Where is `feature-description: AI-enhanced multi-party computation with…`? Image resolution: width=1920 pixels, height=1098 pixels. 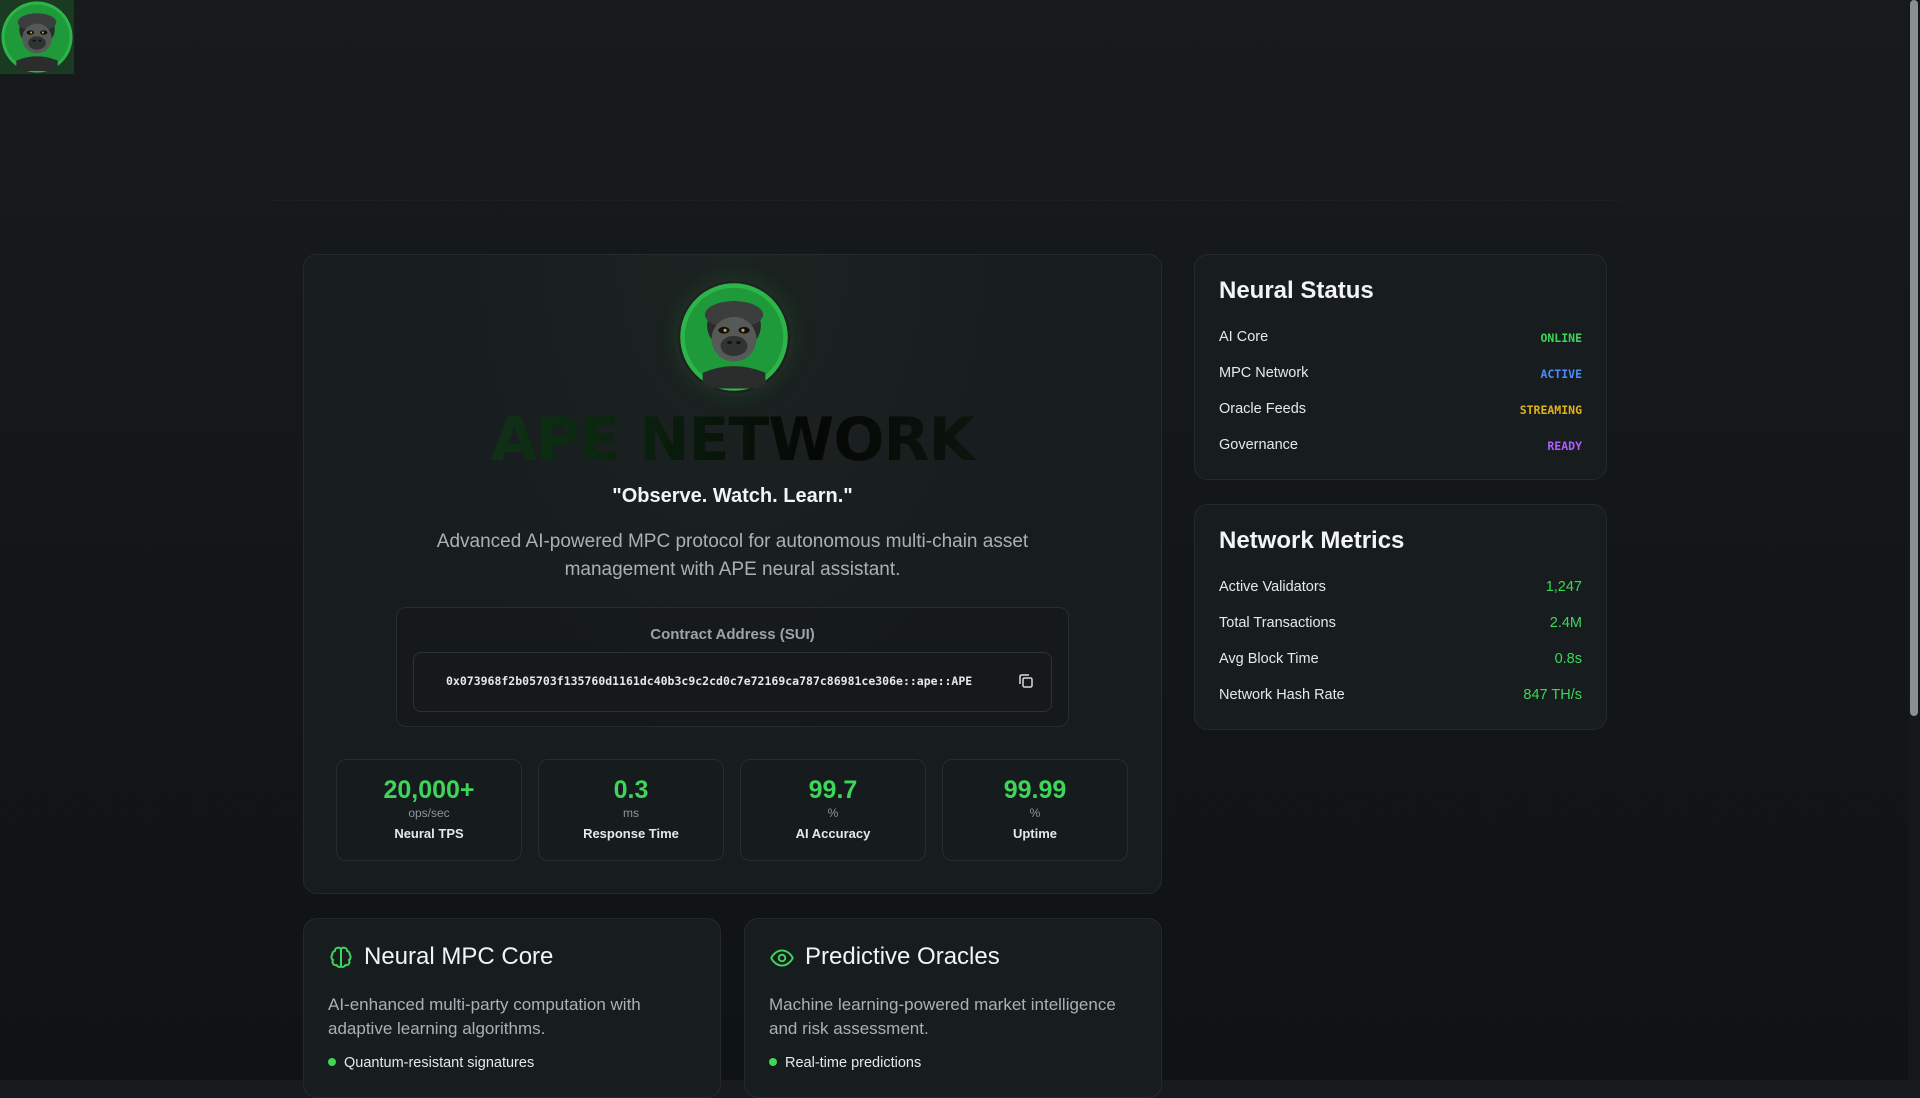
feature-description: AI-enhanced multi-party computation with… is located at coordinates (484, 1016).